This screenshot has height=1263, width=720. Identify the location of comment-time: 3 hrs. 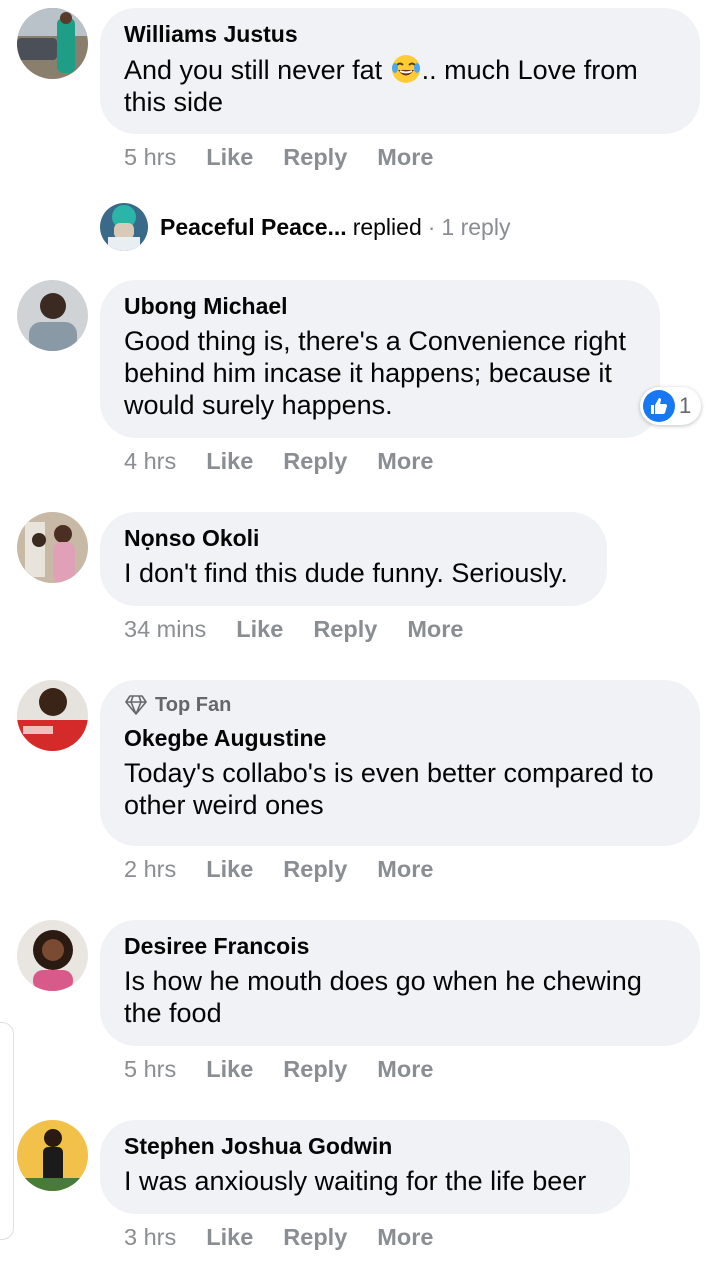
(150, 1237).